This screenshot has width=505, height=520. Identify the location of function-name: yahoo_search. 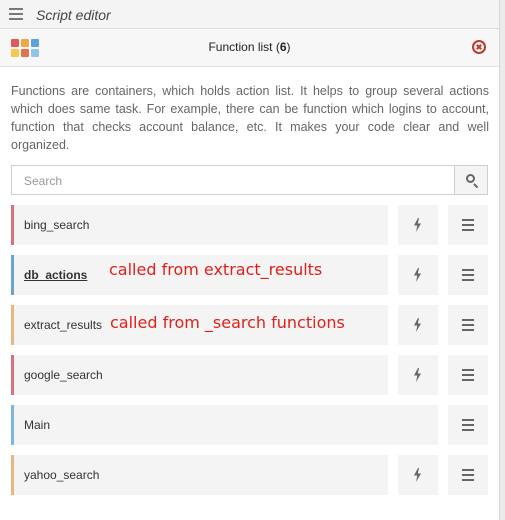
(61, 475).